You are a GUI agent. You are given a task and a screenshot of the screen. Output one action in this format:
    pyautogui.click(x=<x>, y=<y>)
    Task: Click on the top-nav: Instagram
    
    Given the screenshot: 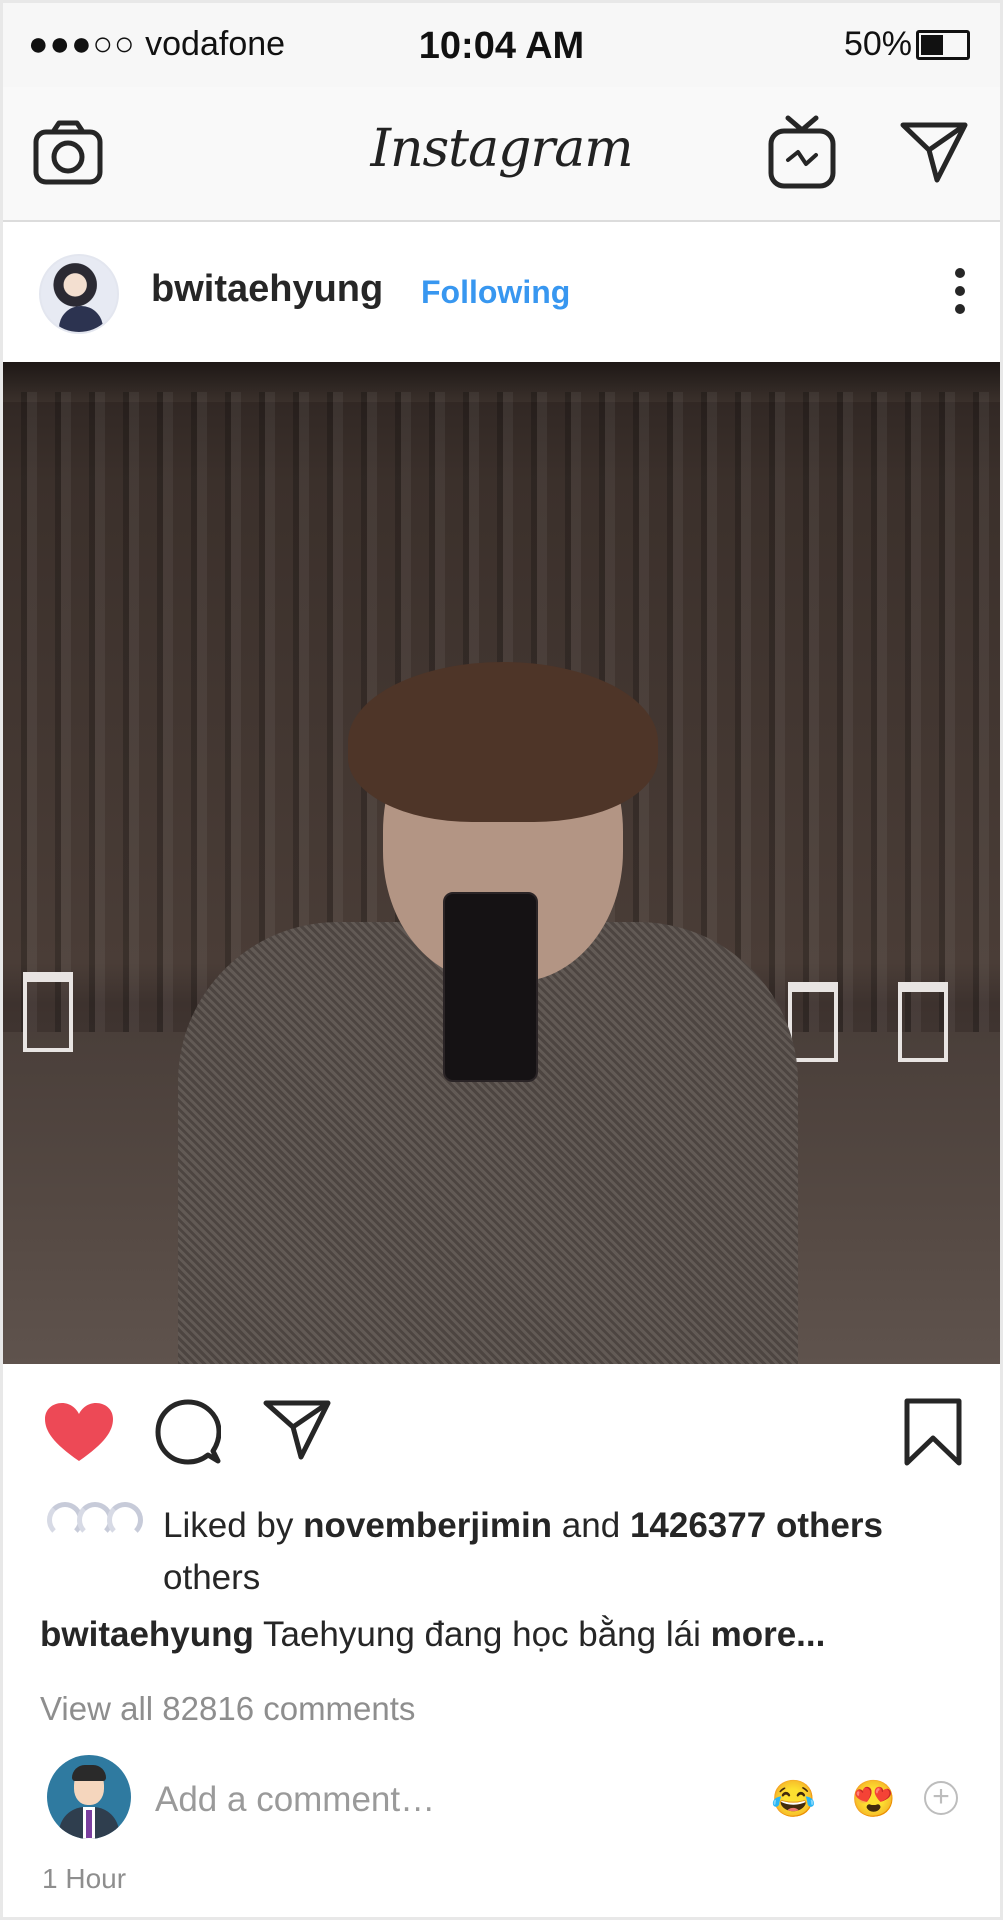 What is the action you would take?
    pyautogui.click(x=501, y=154)
    